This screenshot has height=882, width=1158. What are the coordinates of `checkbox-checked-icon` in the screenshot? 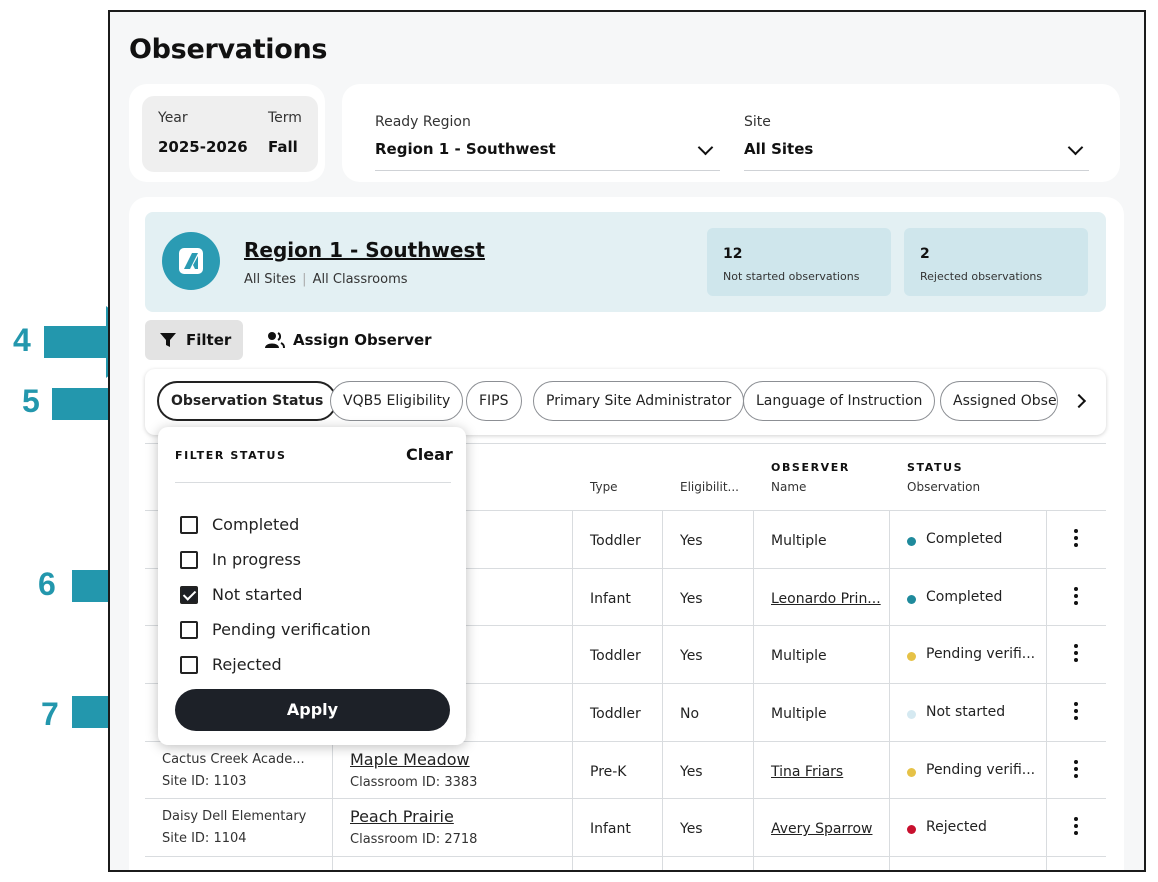 It's located at (189, 595).